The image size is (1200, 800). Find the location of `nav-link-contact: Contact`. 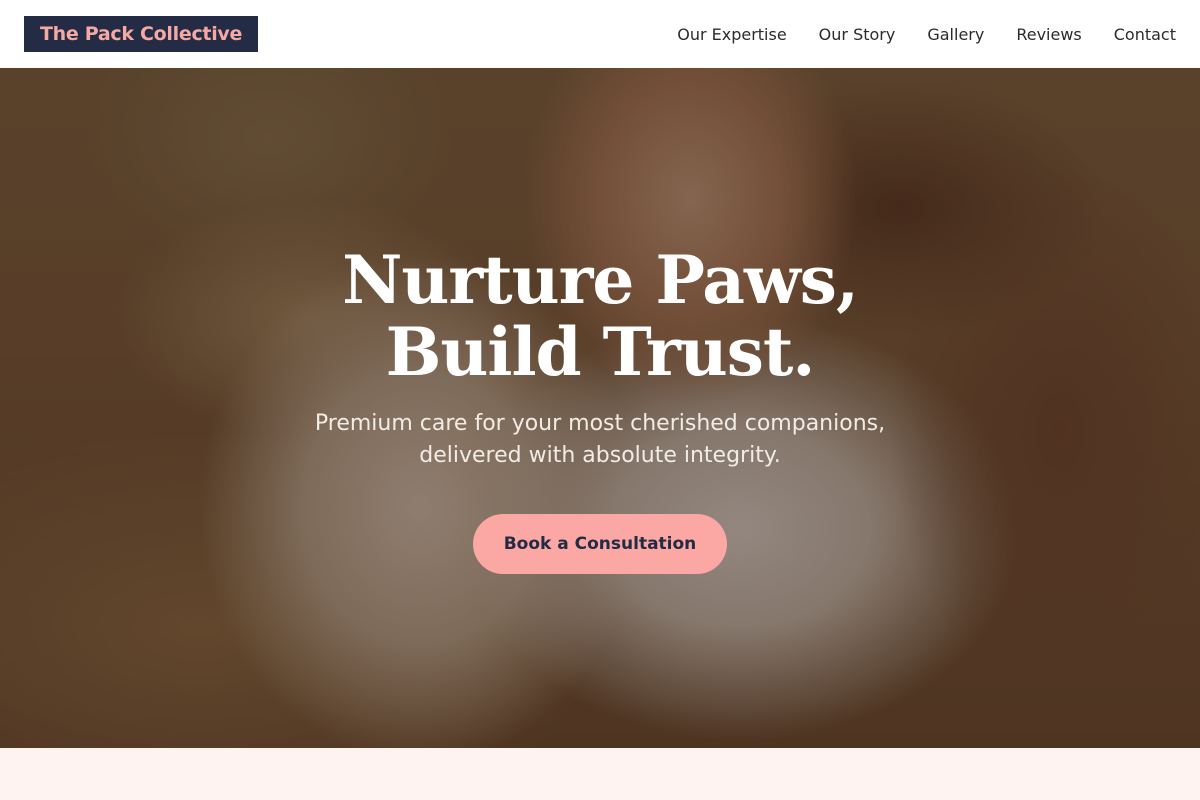

nav-link-contact: Contact is located at coordinates (1145, 34).